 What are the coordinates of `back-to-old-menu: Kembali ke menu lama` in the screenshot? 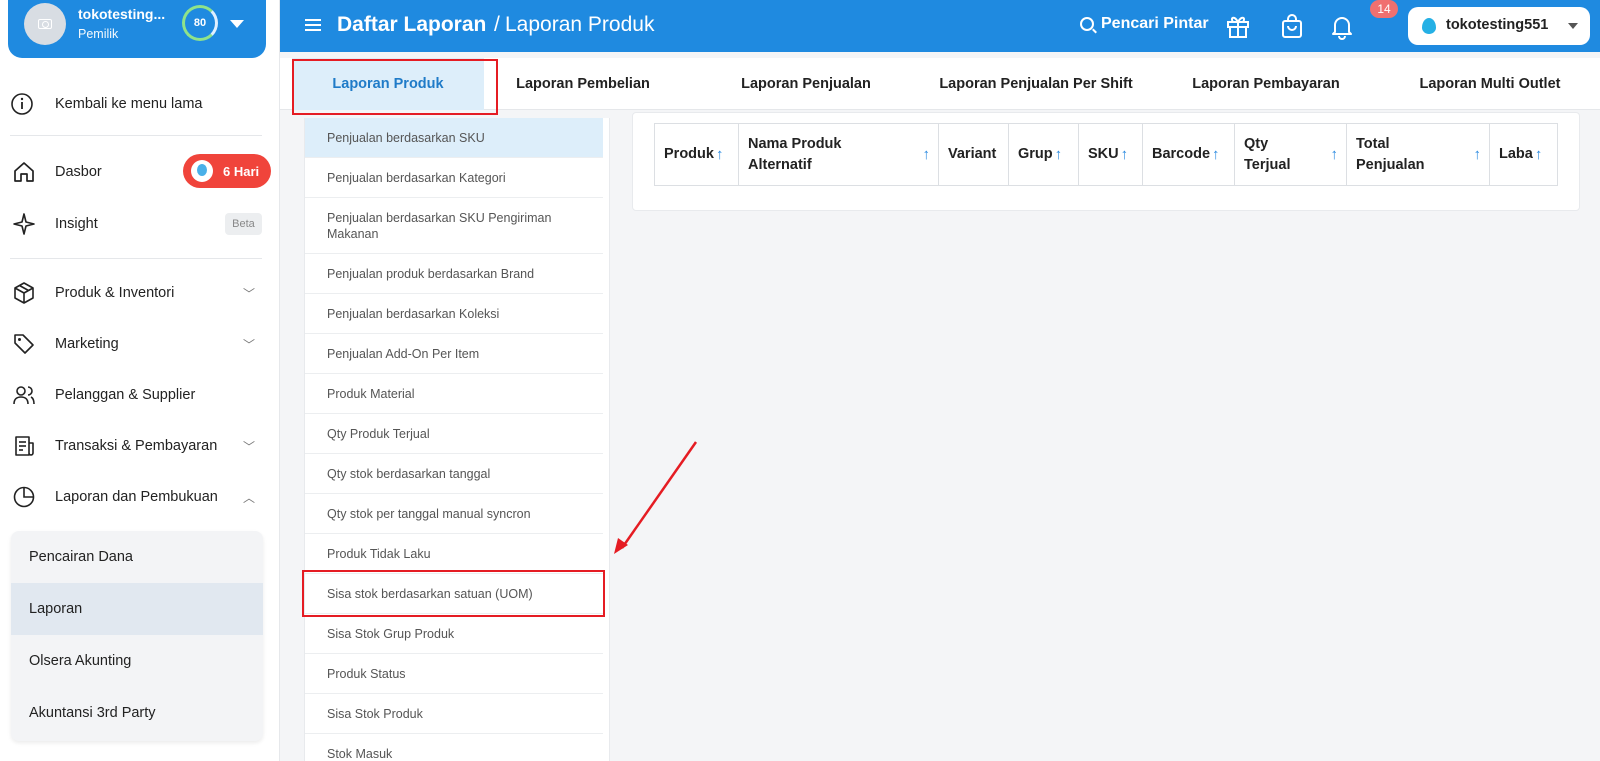 It's located at (136, 104).